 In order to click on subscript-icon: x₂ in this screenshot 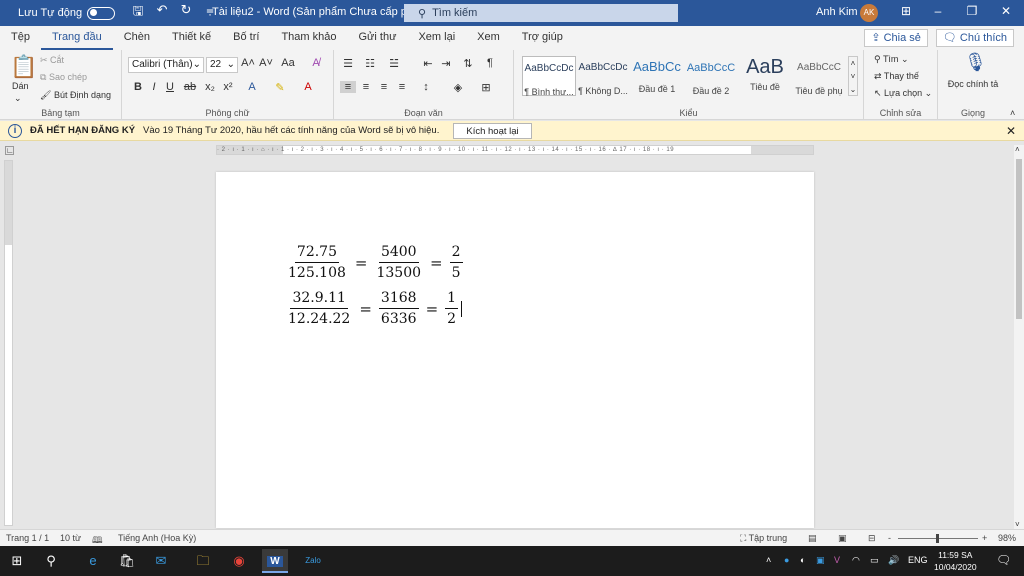, I will do `click(210, 87)`.